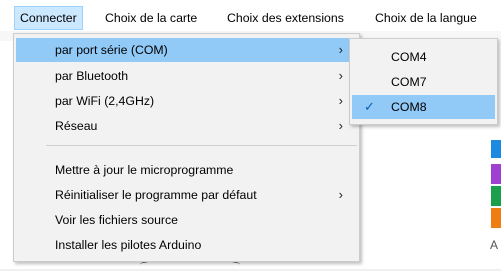 This screenshot has width=501, height=271. I want to click on menu-item-install-drivers: Installer les pilotes Arduino, so click(186, 245).